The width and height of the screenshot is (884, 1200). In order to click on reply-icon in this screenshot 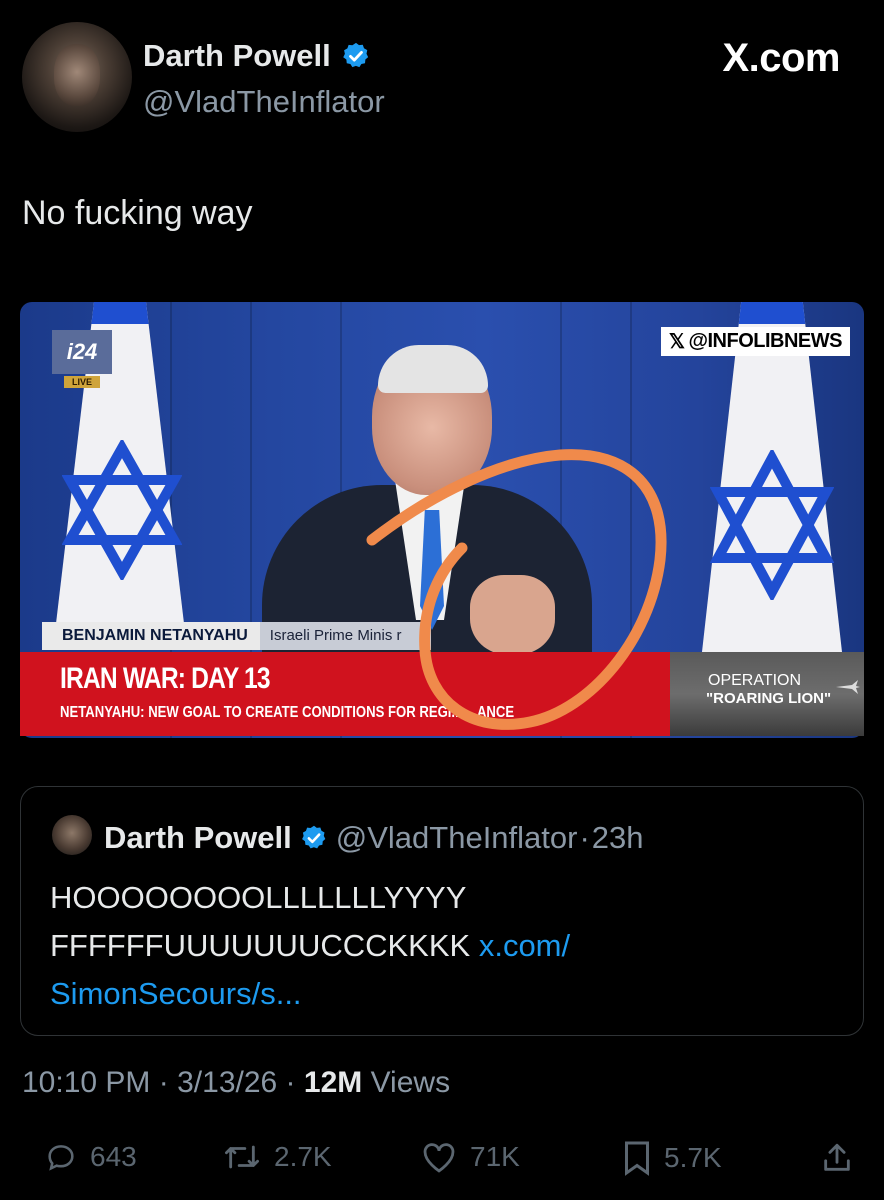, I will do `click(61, 1158)`.